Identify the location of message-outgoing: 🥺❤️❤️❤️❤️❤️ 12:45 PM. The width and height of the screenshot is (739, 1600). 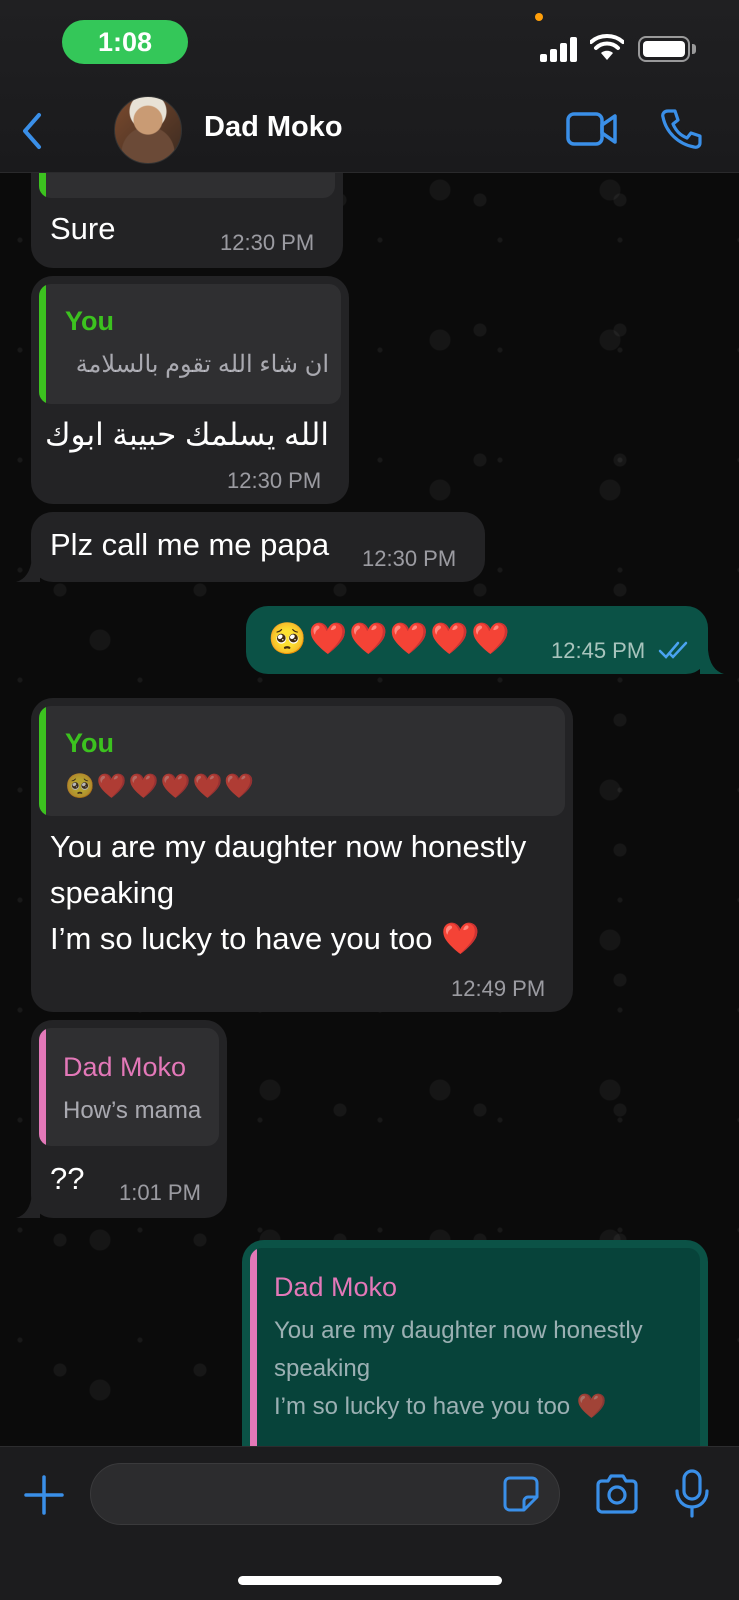
(477, 640).